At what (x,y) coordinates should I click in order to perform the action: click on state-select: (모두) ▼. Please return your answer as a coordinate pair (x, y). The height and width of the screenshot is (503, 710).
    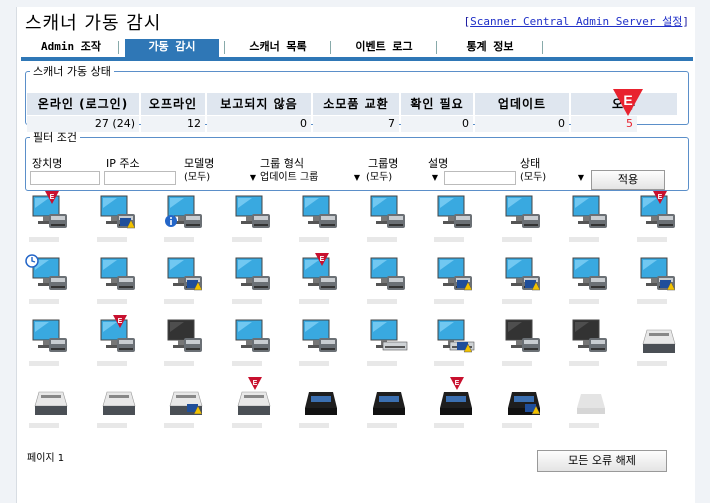
    Looking at the image, I should click on (553, 178).